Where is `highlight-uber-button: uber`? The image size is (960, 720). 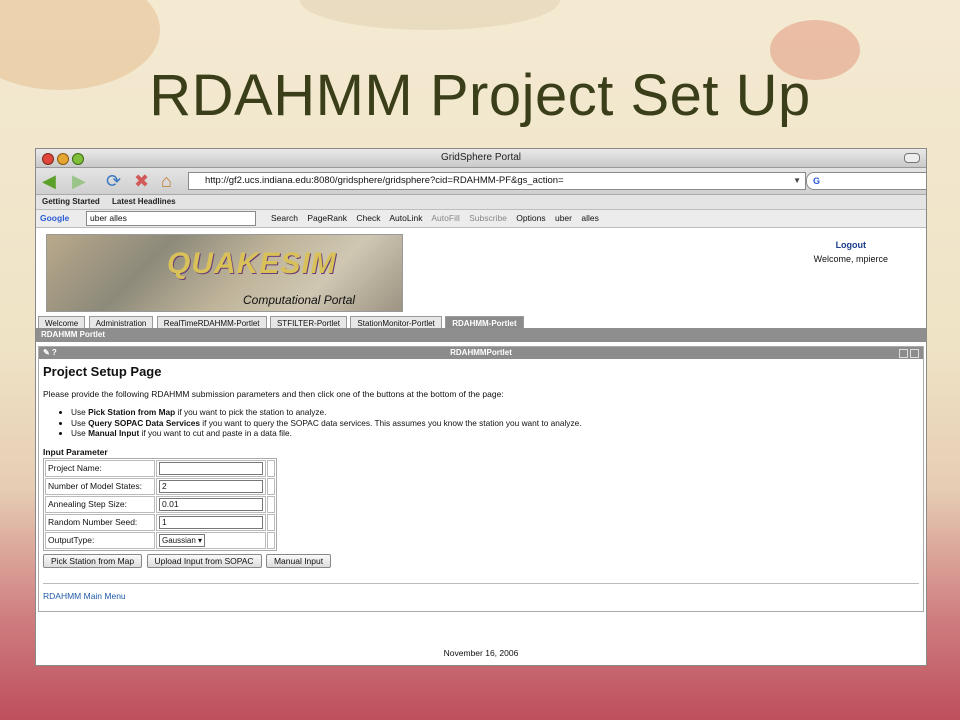
highlight-uber-button: uber is located at coordinates (563, 218).